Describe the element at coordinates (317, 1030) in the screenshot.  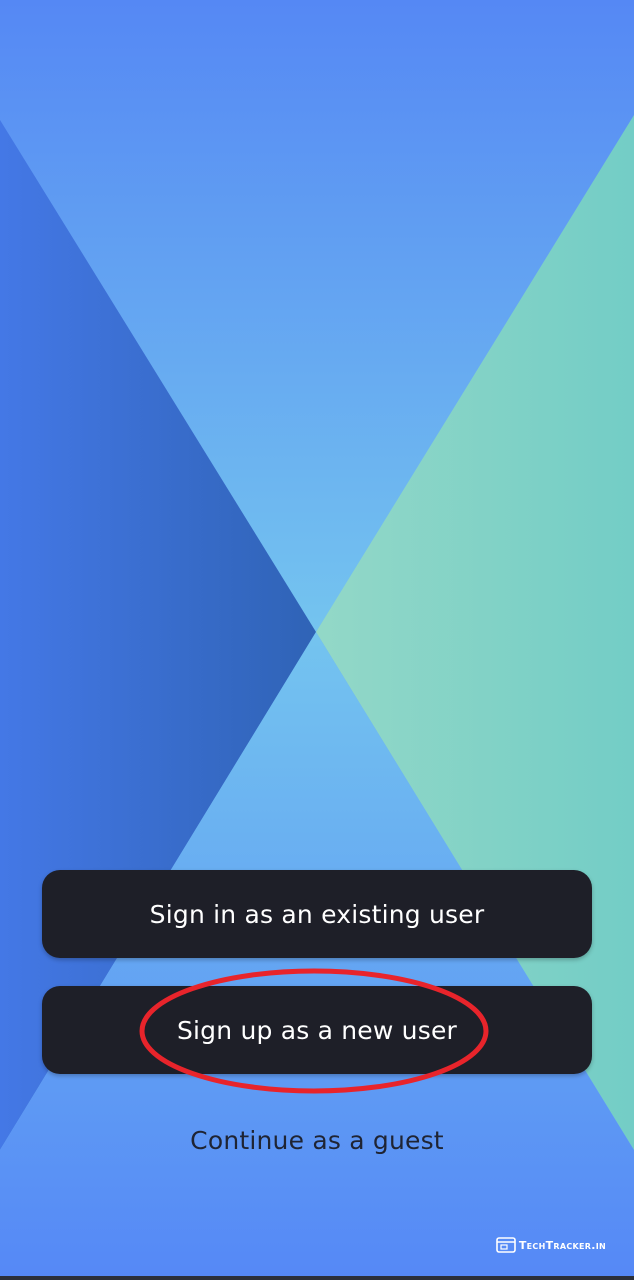
I see `sign-up-new-user-button: Sign up as a new user` at that location.